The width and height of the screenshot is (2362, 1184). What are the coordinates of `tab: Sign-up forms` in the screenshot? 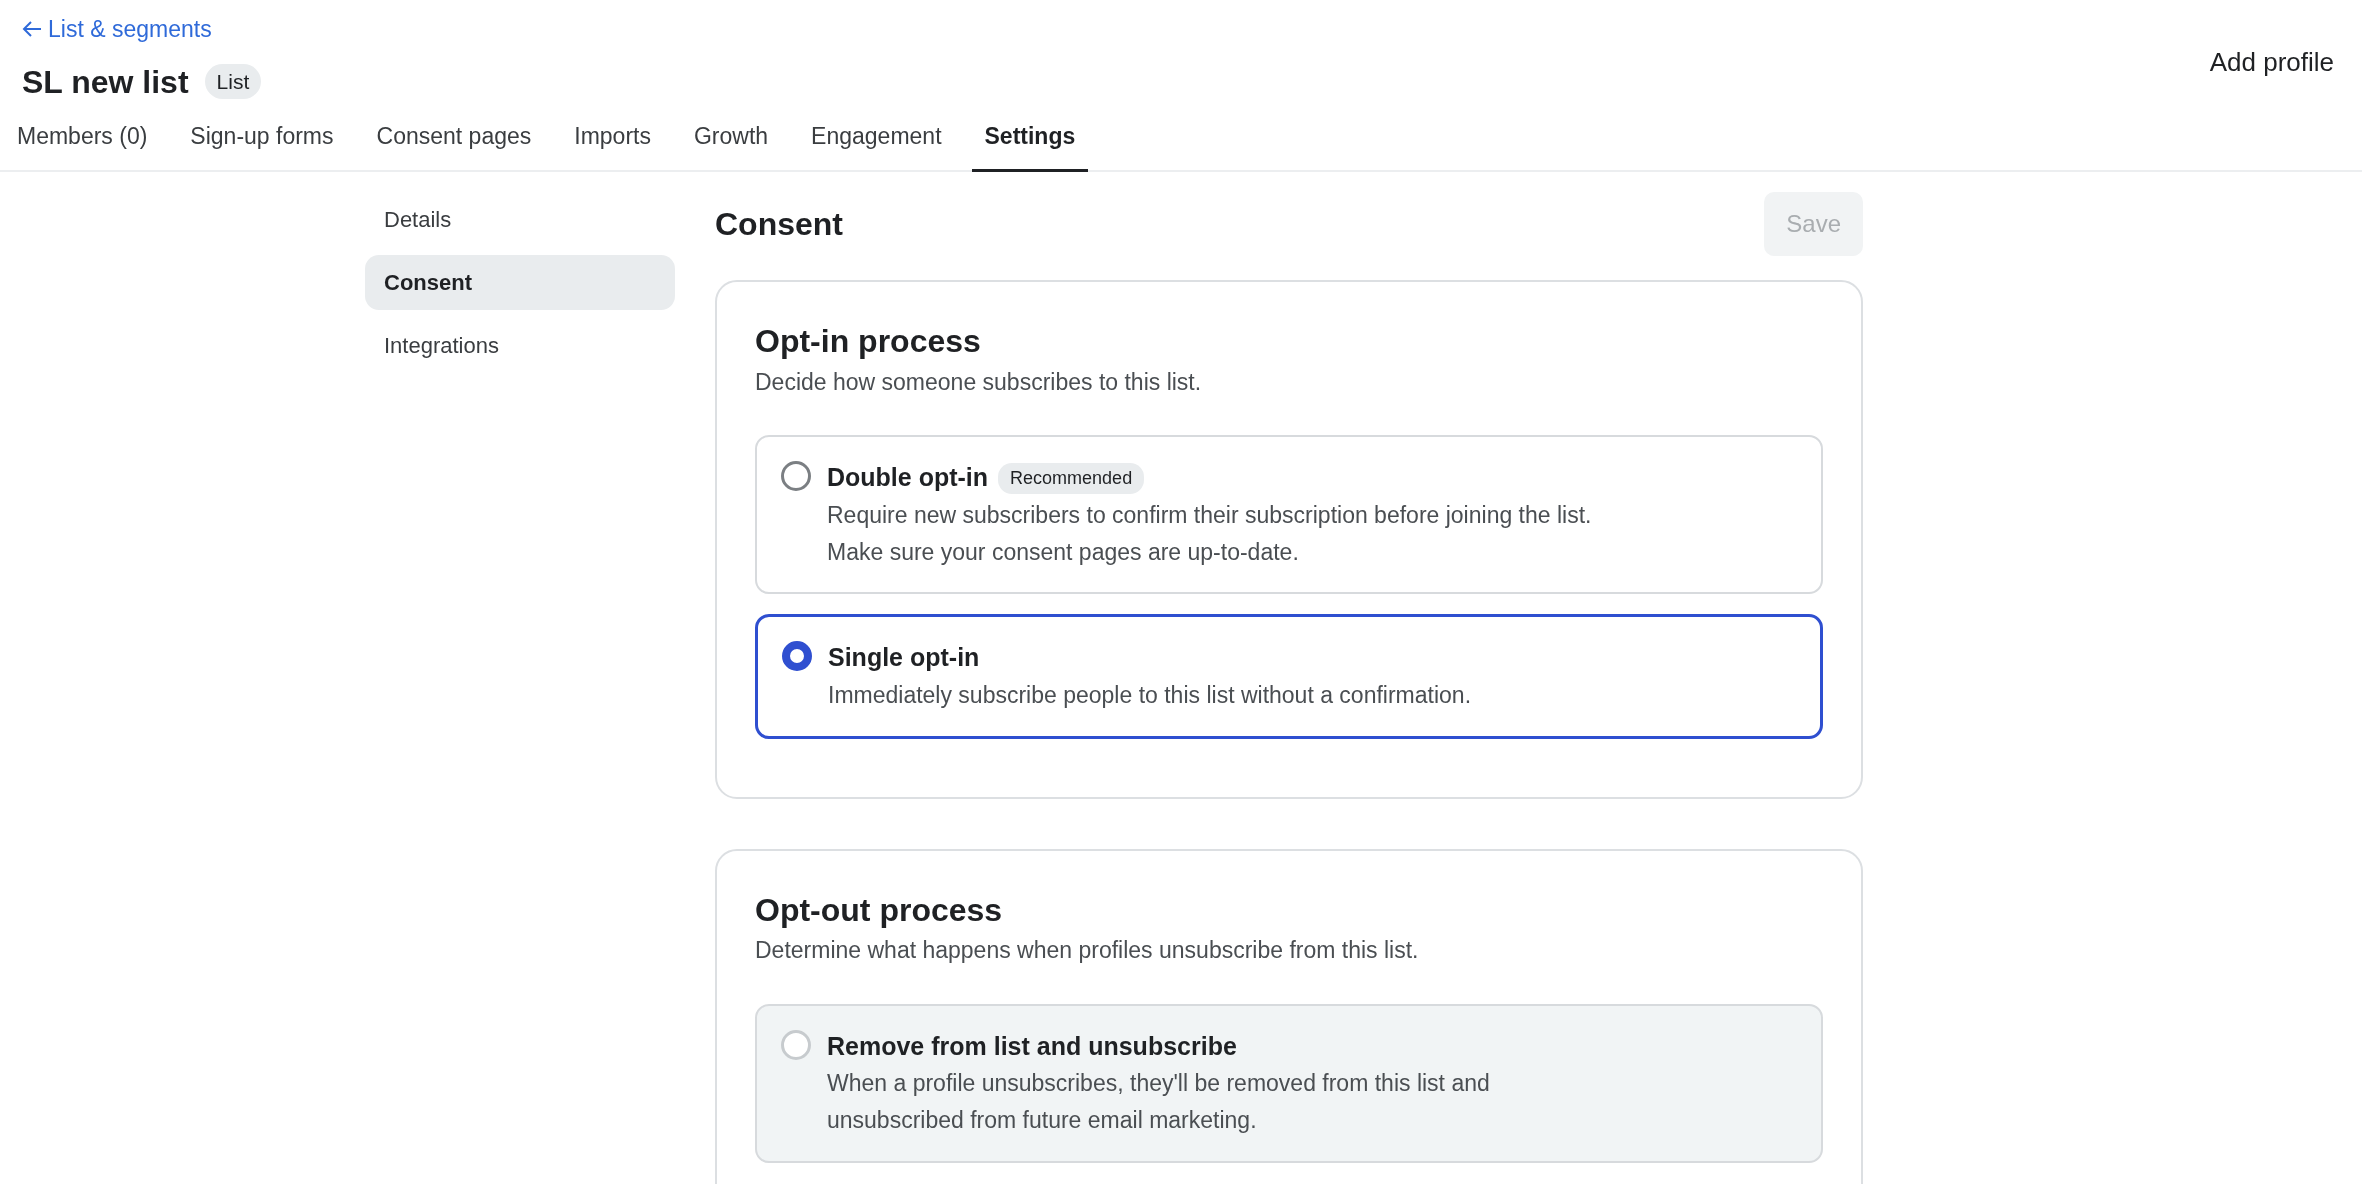 It's located at (262, 140).